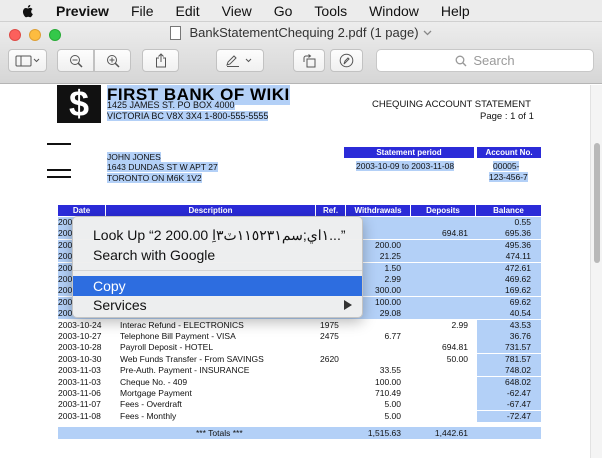 Image resolution: width=602 pixels, height=458 pixels. I want to click on cell-withdrawal: 21.25, so click(390, 256).